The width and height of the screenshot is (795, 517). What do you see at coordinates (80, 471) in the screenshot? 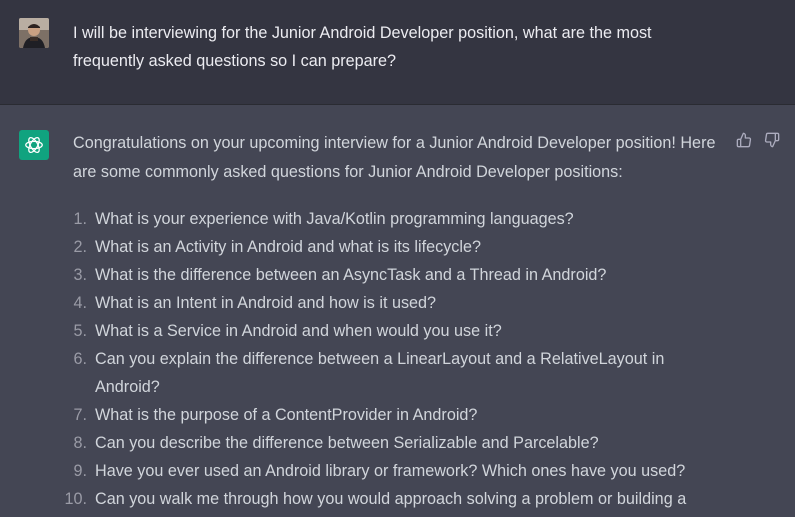
I see `list-item-number: 9.` at bounding box center [80, 471].